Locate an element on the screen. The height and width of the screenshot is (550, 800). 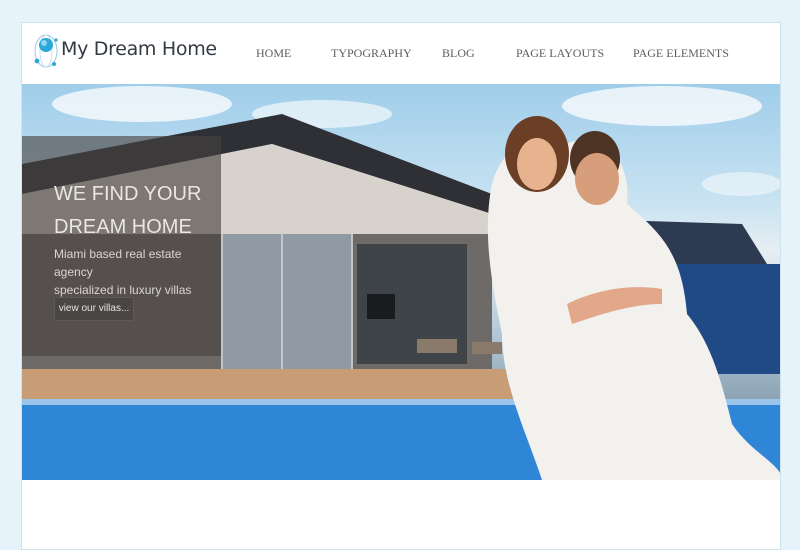
globe-logo-icon is located at coordinates (47, 51).